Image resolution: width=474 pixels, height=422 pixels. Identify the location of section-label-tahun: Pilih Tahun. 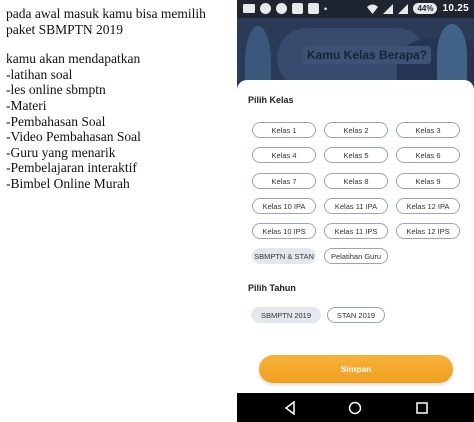
(272, 288).